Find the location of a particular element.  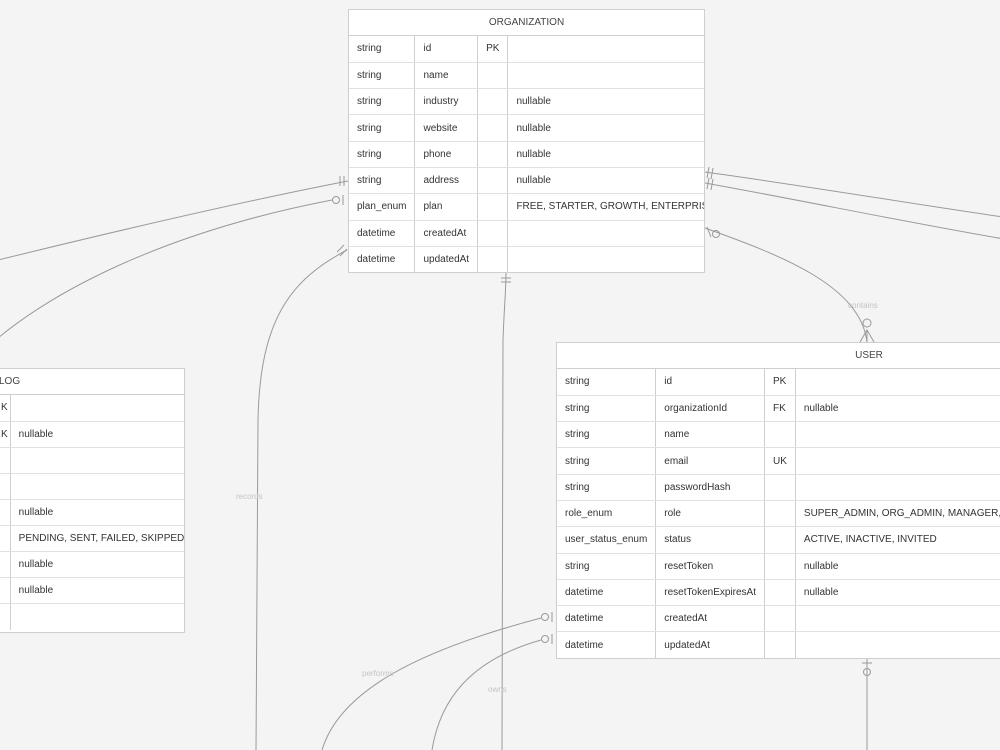

log-attribute-row: Knullable is located at coordinates (92, 434).